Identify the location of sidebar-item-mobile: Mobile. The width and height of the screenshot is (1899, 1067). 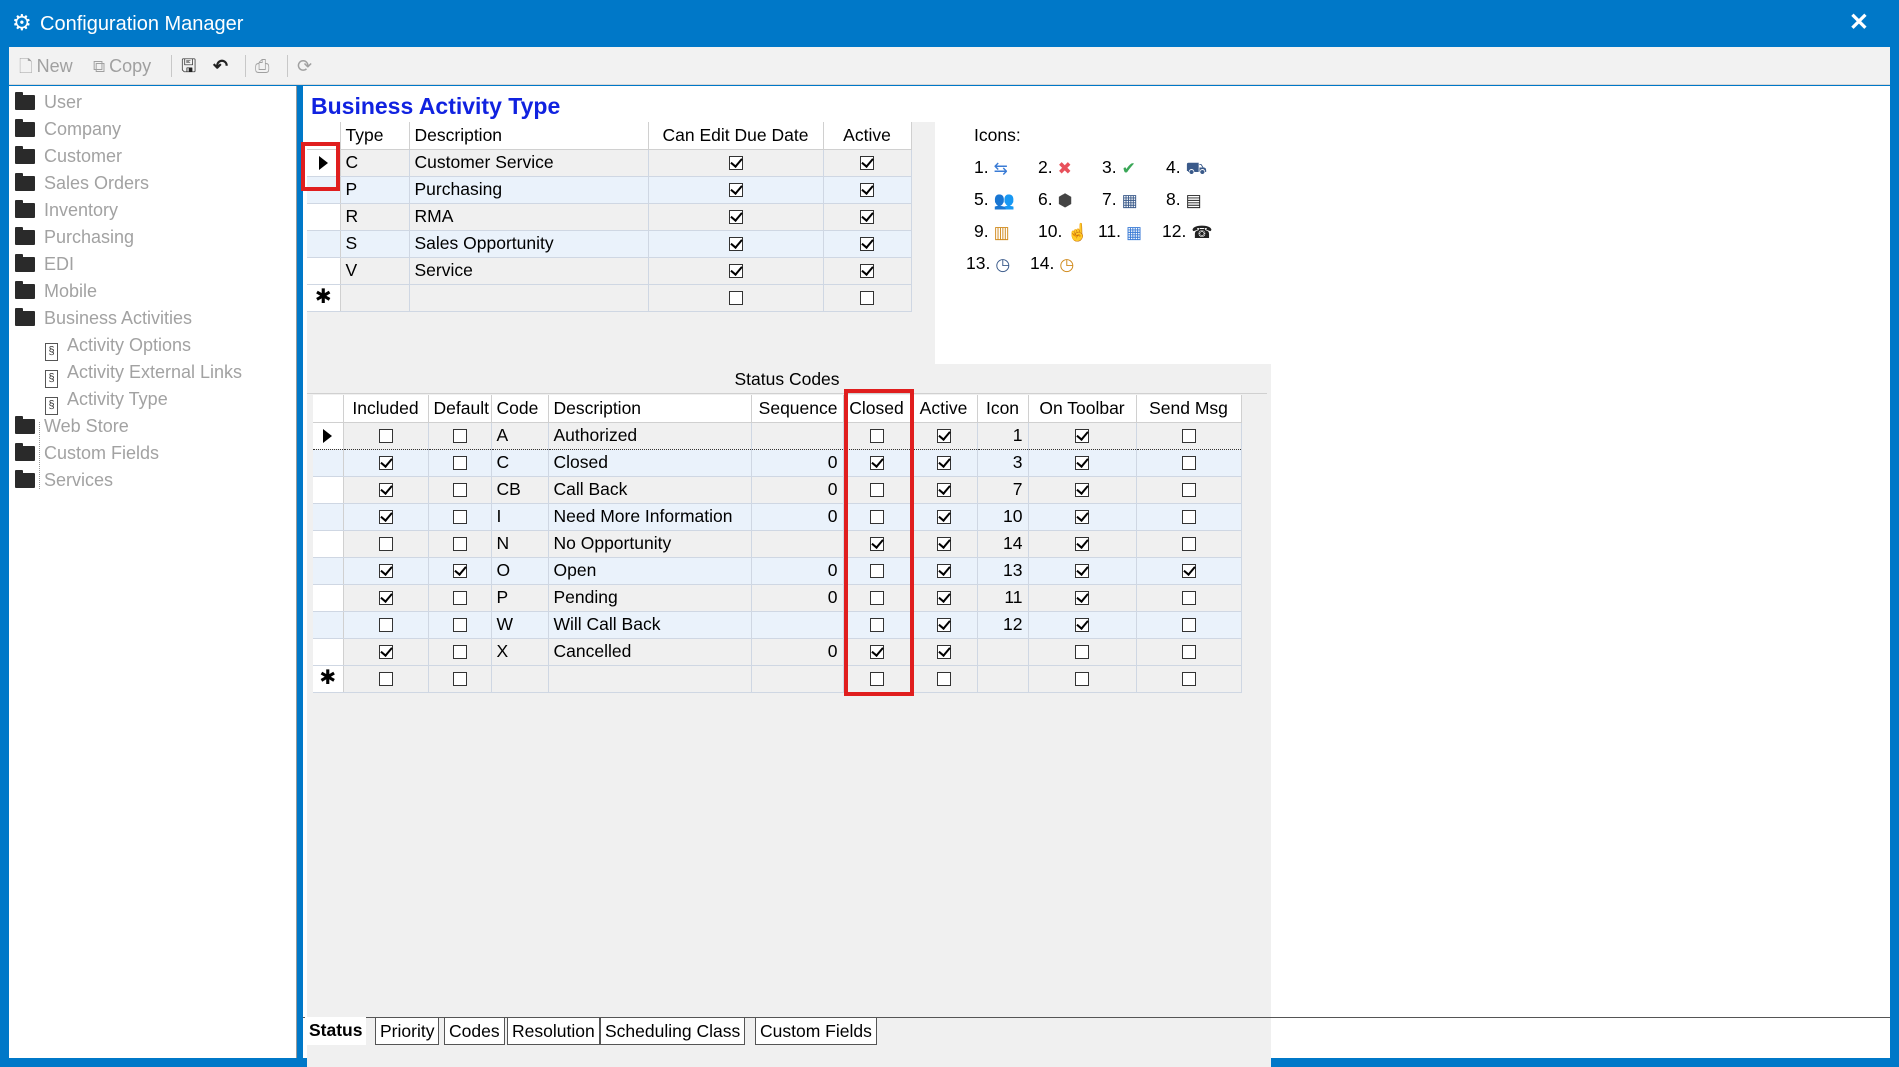
(56, 291).